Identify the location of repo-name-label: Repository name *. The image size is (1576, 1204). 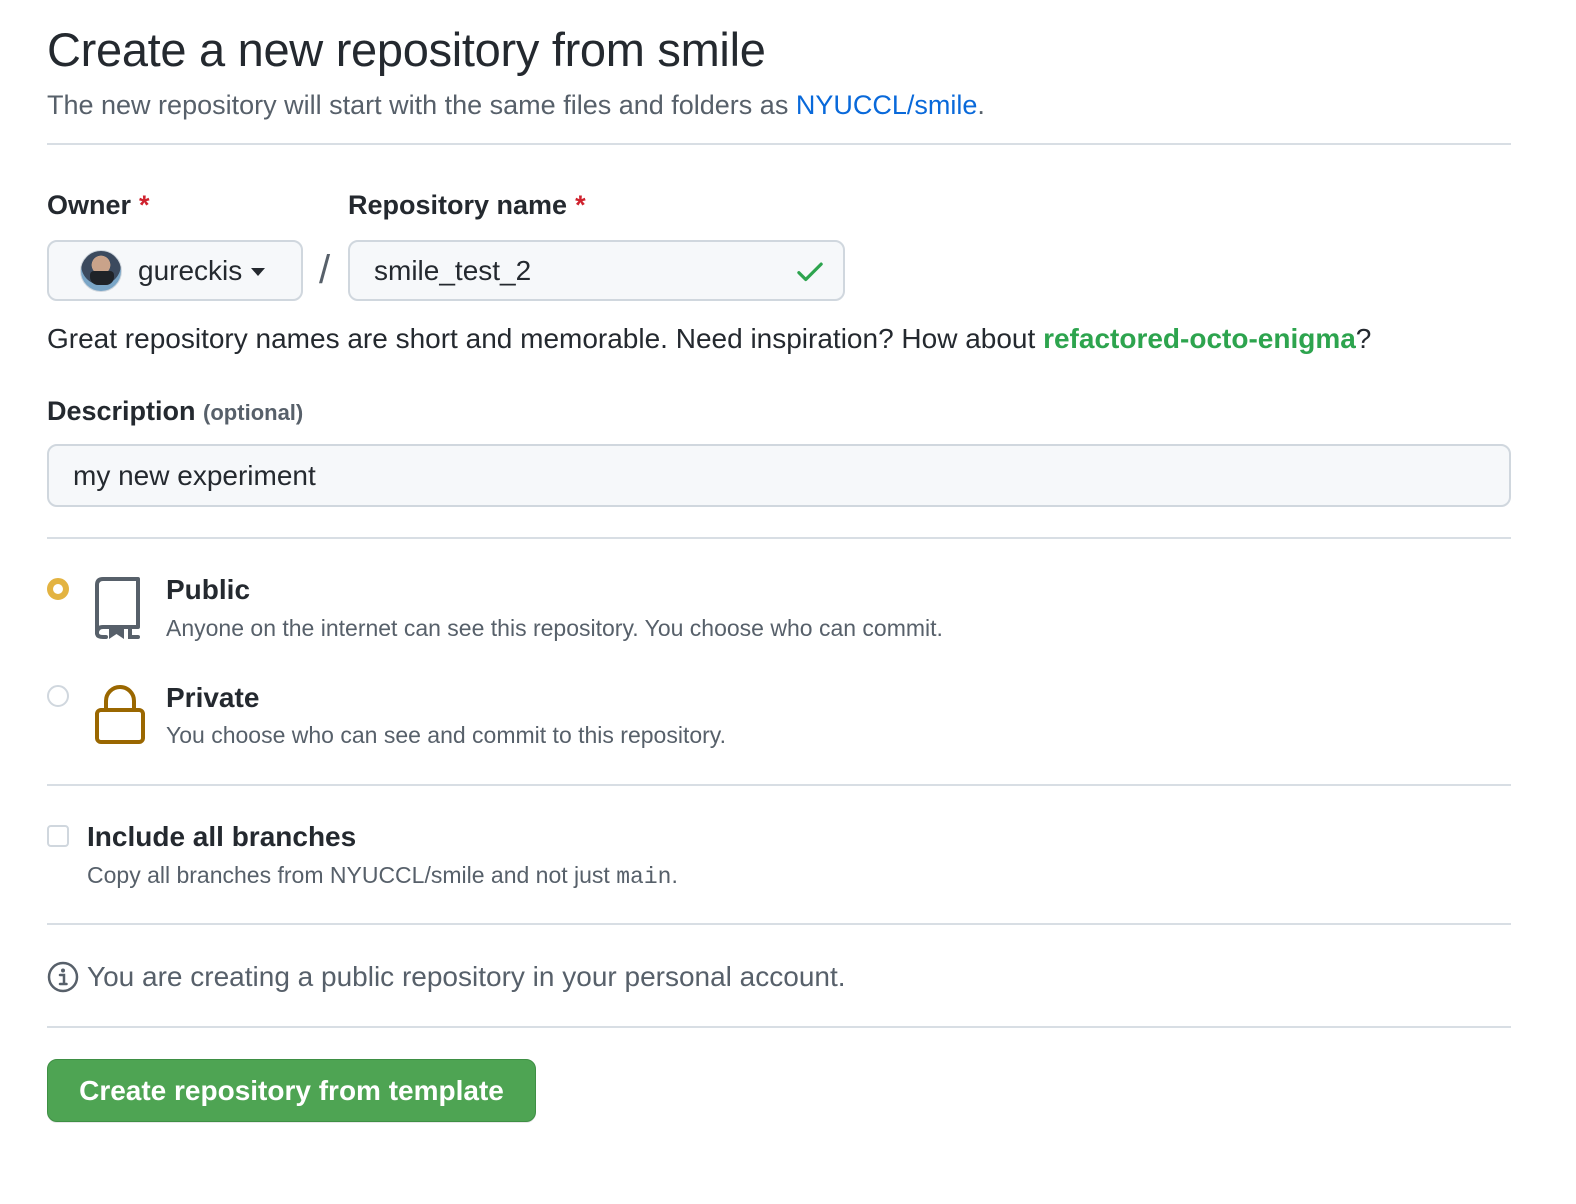
(467, 205).